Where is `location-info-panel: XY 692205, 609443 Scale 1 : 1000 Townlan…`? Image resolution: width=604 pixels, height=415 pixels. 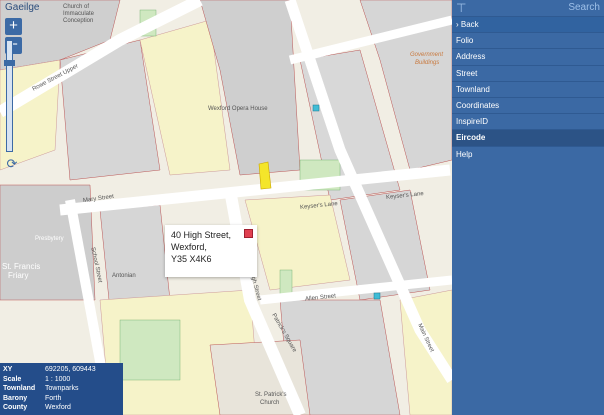 location-info-panel: XY 692205, 609443 Scale 1 : 1000 Townlan… is located at coordinates (61, 389).